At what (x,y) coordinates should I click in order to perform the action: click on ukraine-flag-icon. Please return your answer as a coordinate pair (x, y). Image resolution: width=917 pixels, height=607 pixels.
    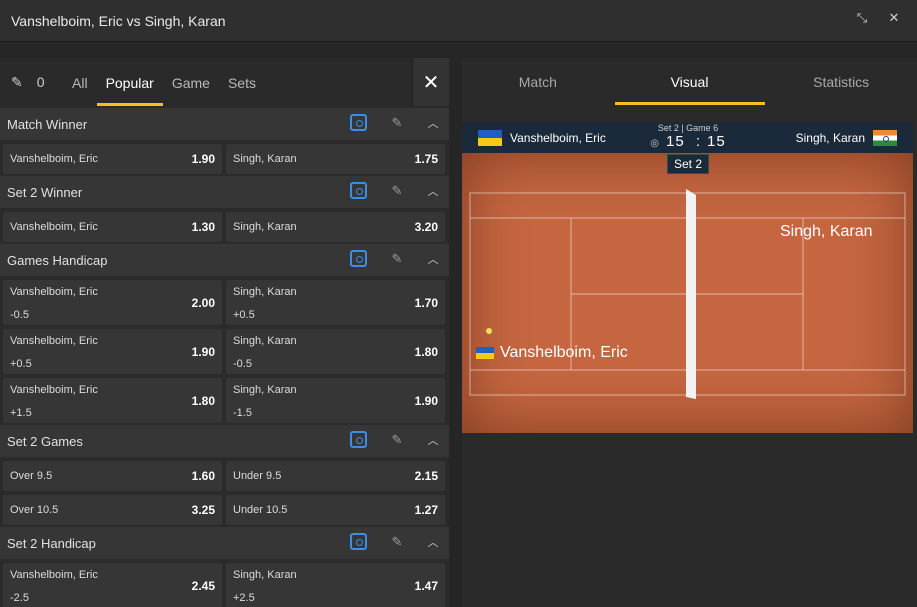
    Looking at the image, I should click on (490, 137).